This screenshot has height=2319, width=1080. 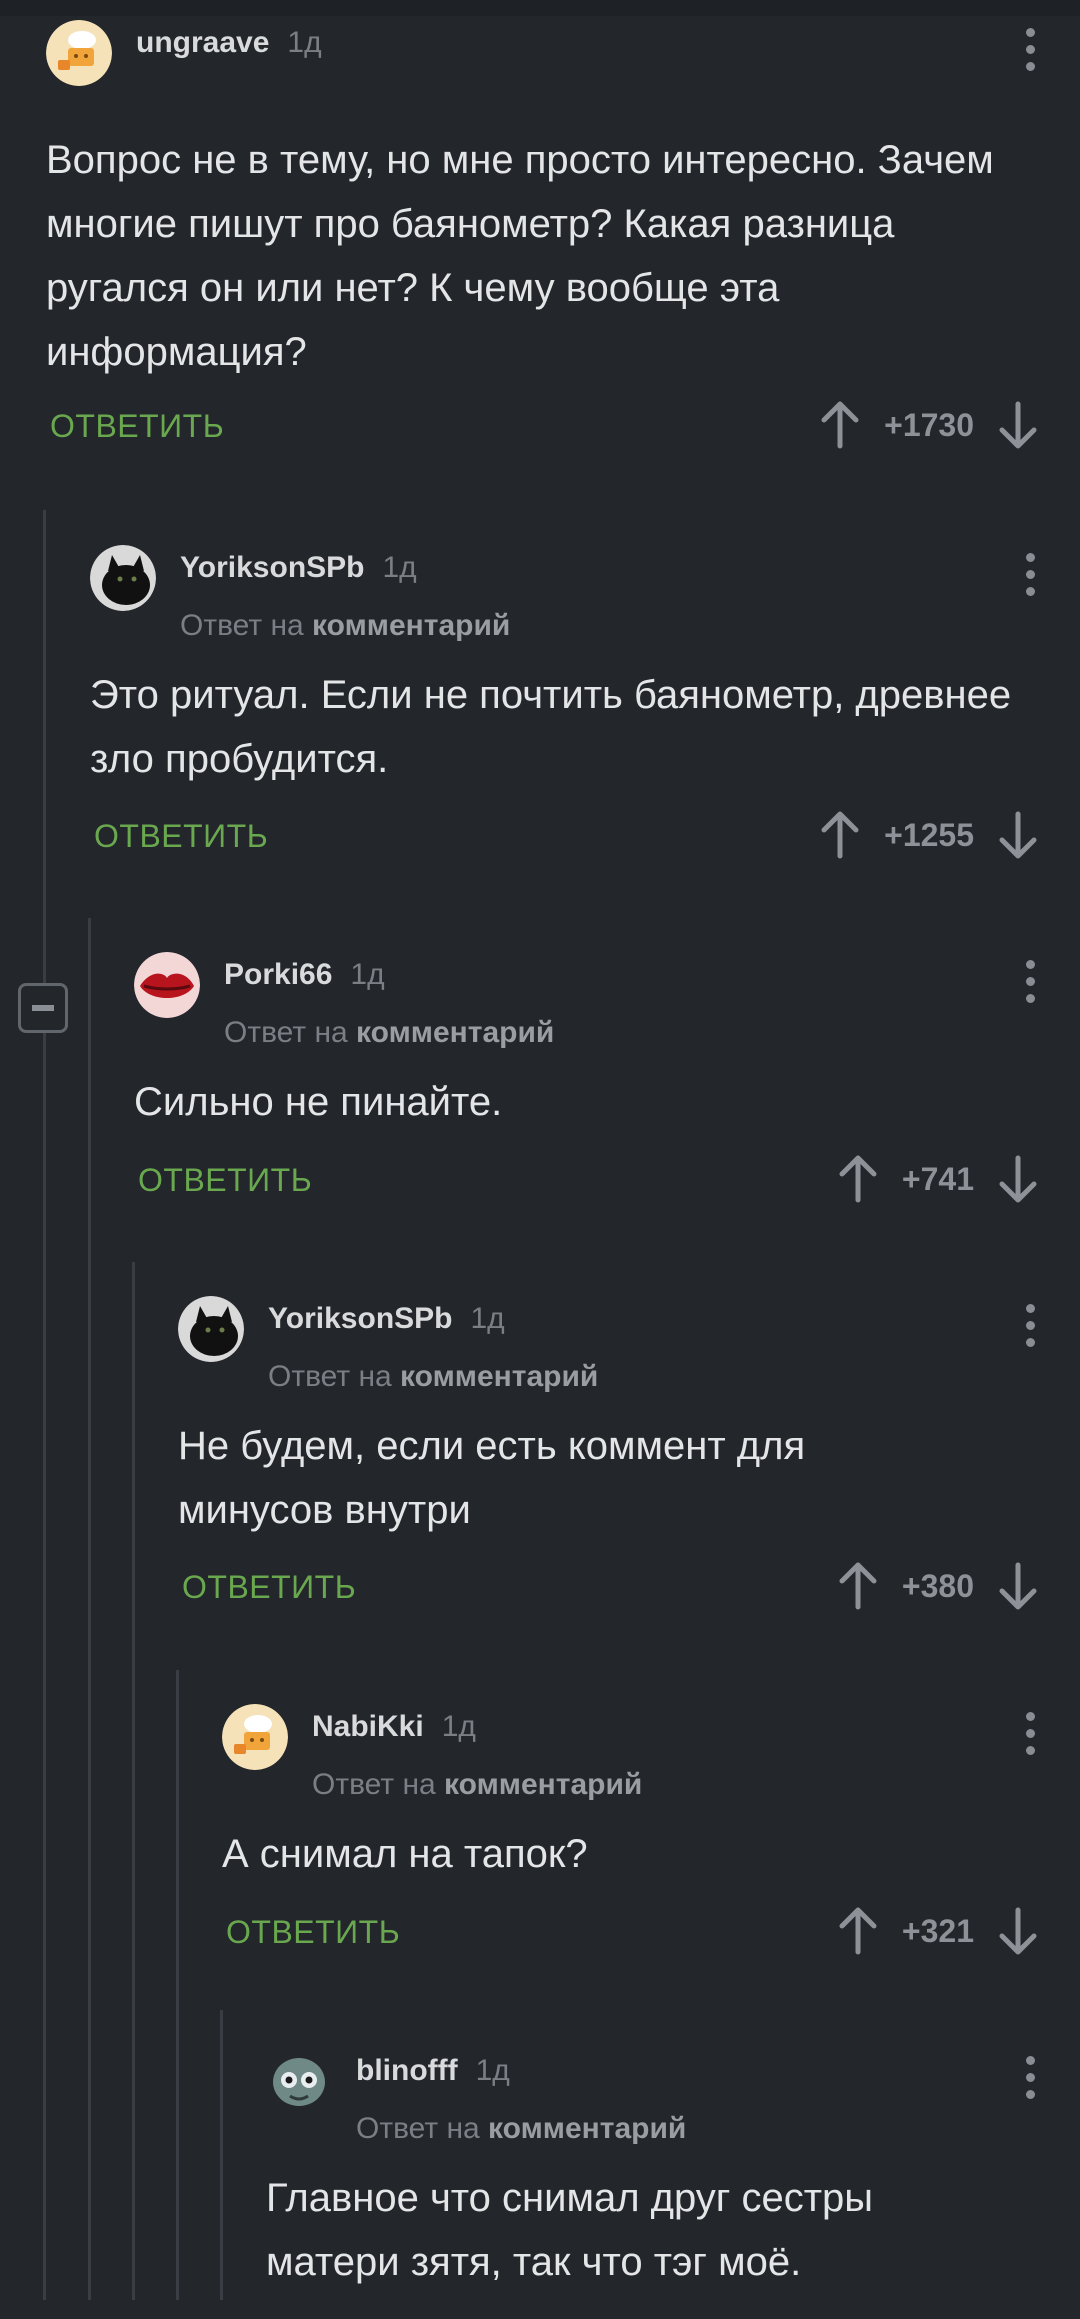 I want to click on comment-rating: +380, so click(x=937, y=1585).